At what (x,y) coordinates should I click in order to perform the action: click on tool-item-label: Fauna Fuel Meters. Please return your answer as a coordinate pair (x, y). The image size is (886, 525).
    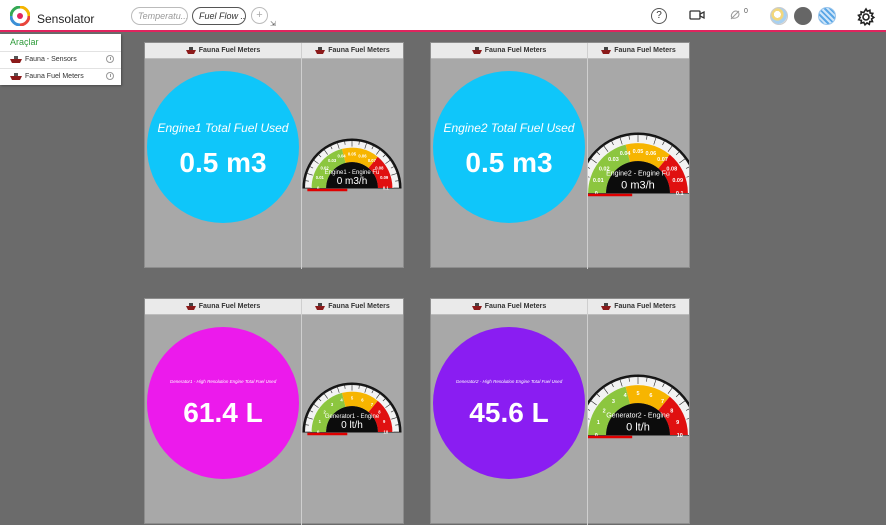
    Looking at the image, I should click on (54, 76).